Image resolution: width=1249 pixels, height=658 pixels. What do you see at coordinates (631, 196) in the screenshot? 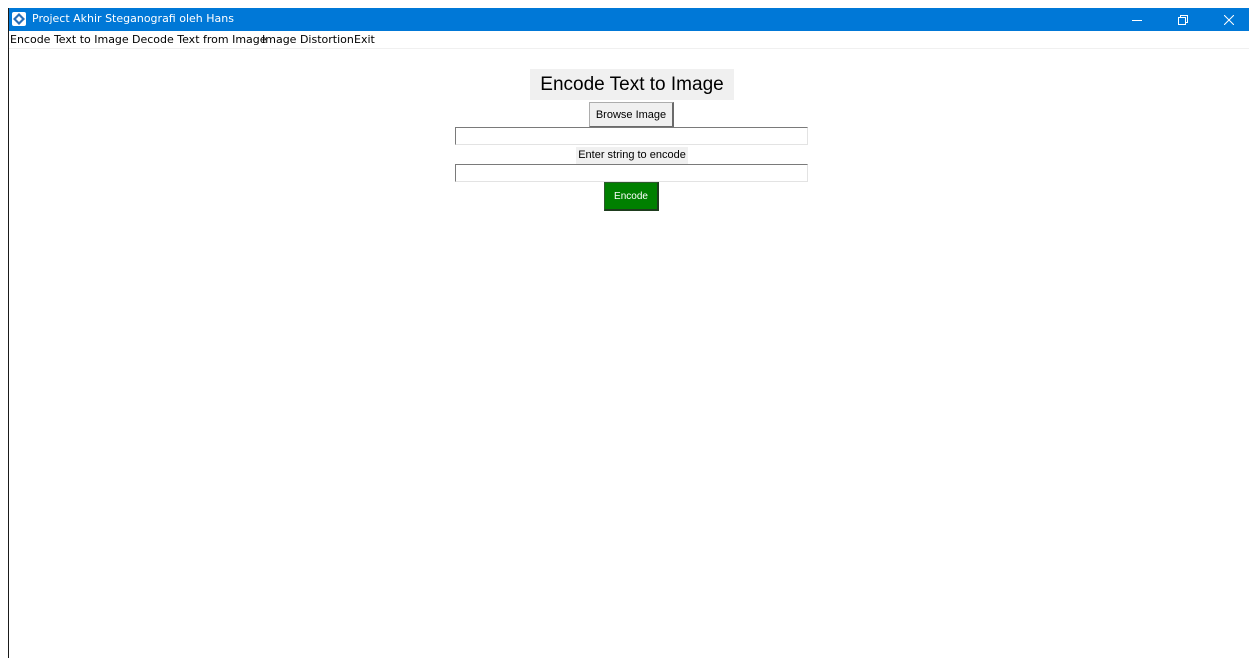
I see `encode-button: Encode` at bounding box center [631, 196].